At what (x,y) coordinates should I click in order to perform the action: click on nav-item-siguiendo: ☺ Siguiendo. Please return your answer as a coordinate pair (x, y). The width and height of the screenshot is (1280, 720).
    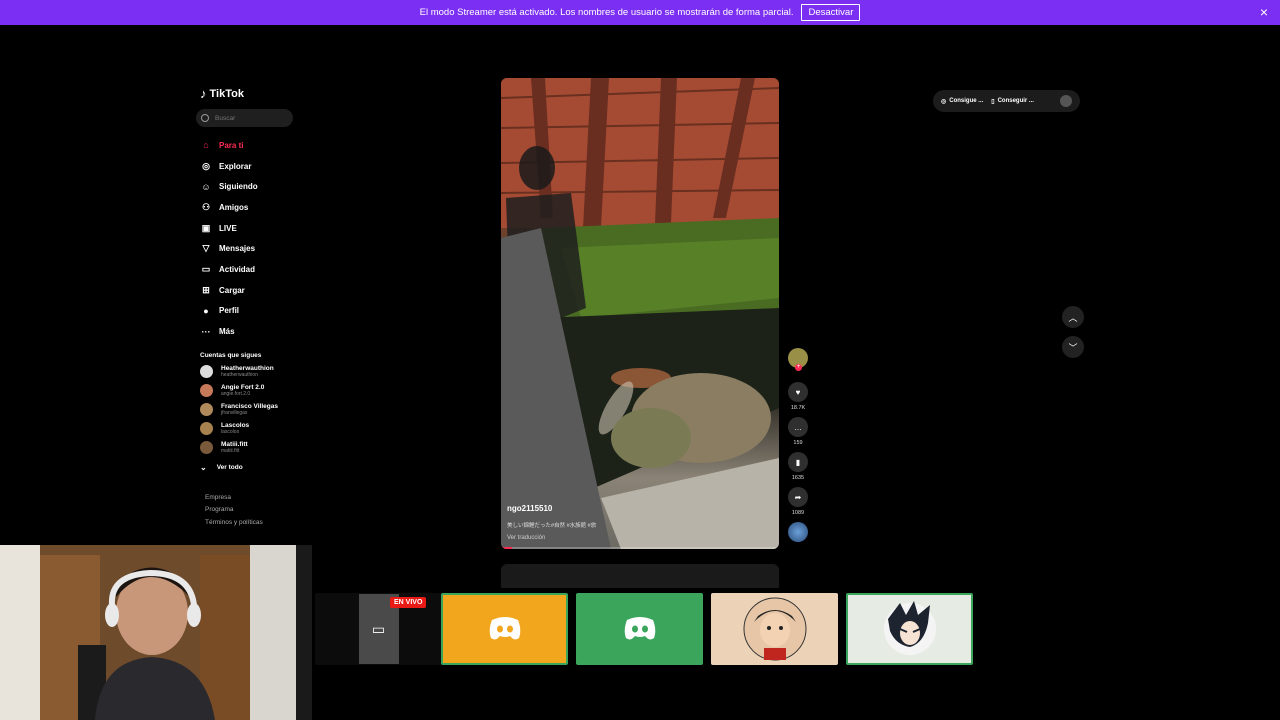
    Looking at the image, I should click on (253, 186).